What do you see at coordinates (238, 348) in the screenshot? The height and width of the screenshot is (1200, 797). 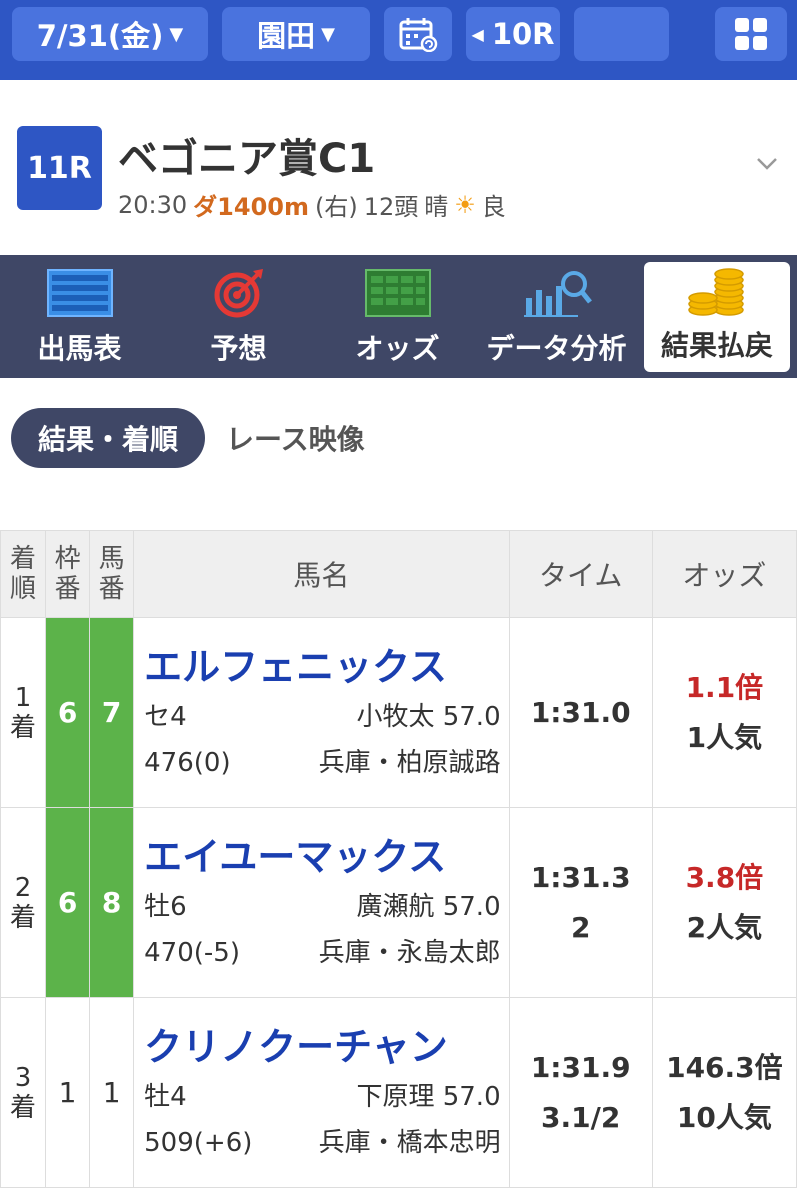 I see `menu-prediction-label: 予想` at bounding box center [238, 348].